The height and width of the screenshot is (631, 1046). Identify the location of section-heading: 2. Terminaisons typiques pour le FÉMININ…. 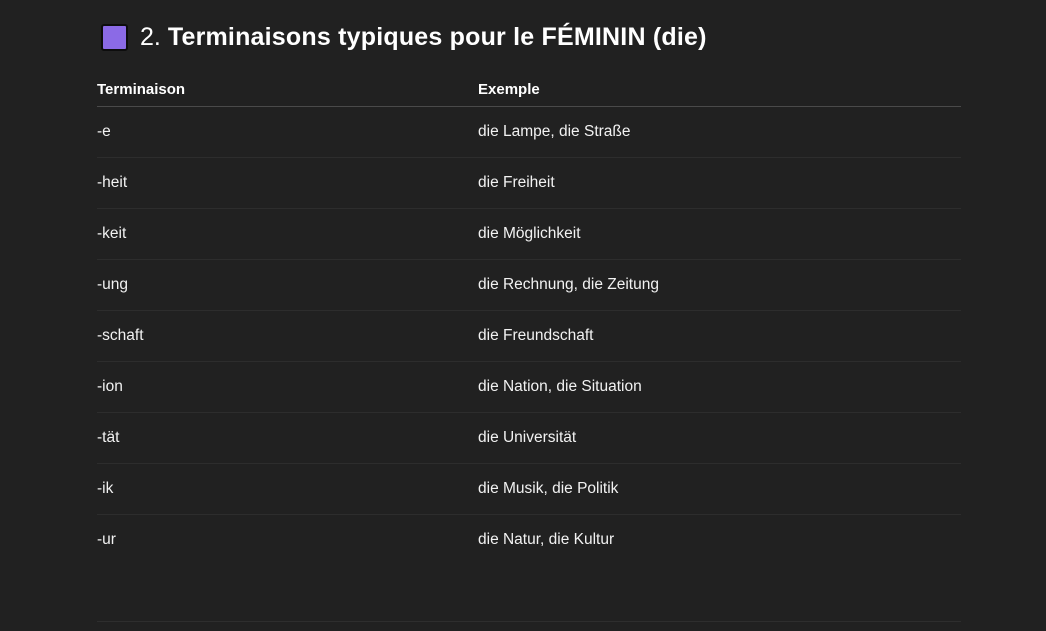
(404, 37).